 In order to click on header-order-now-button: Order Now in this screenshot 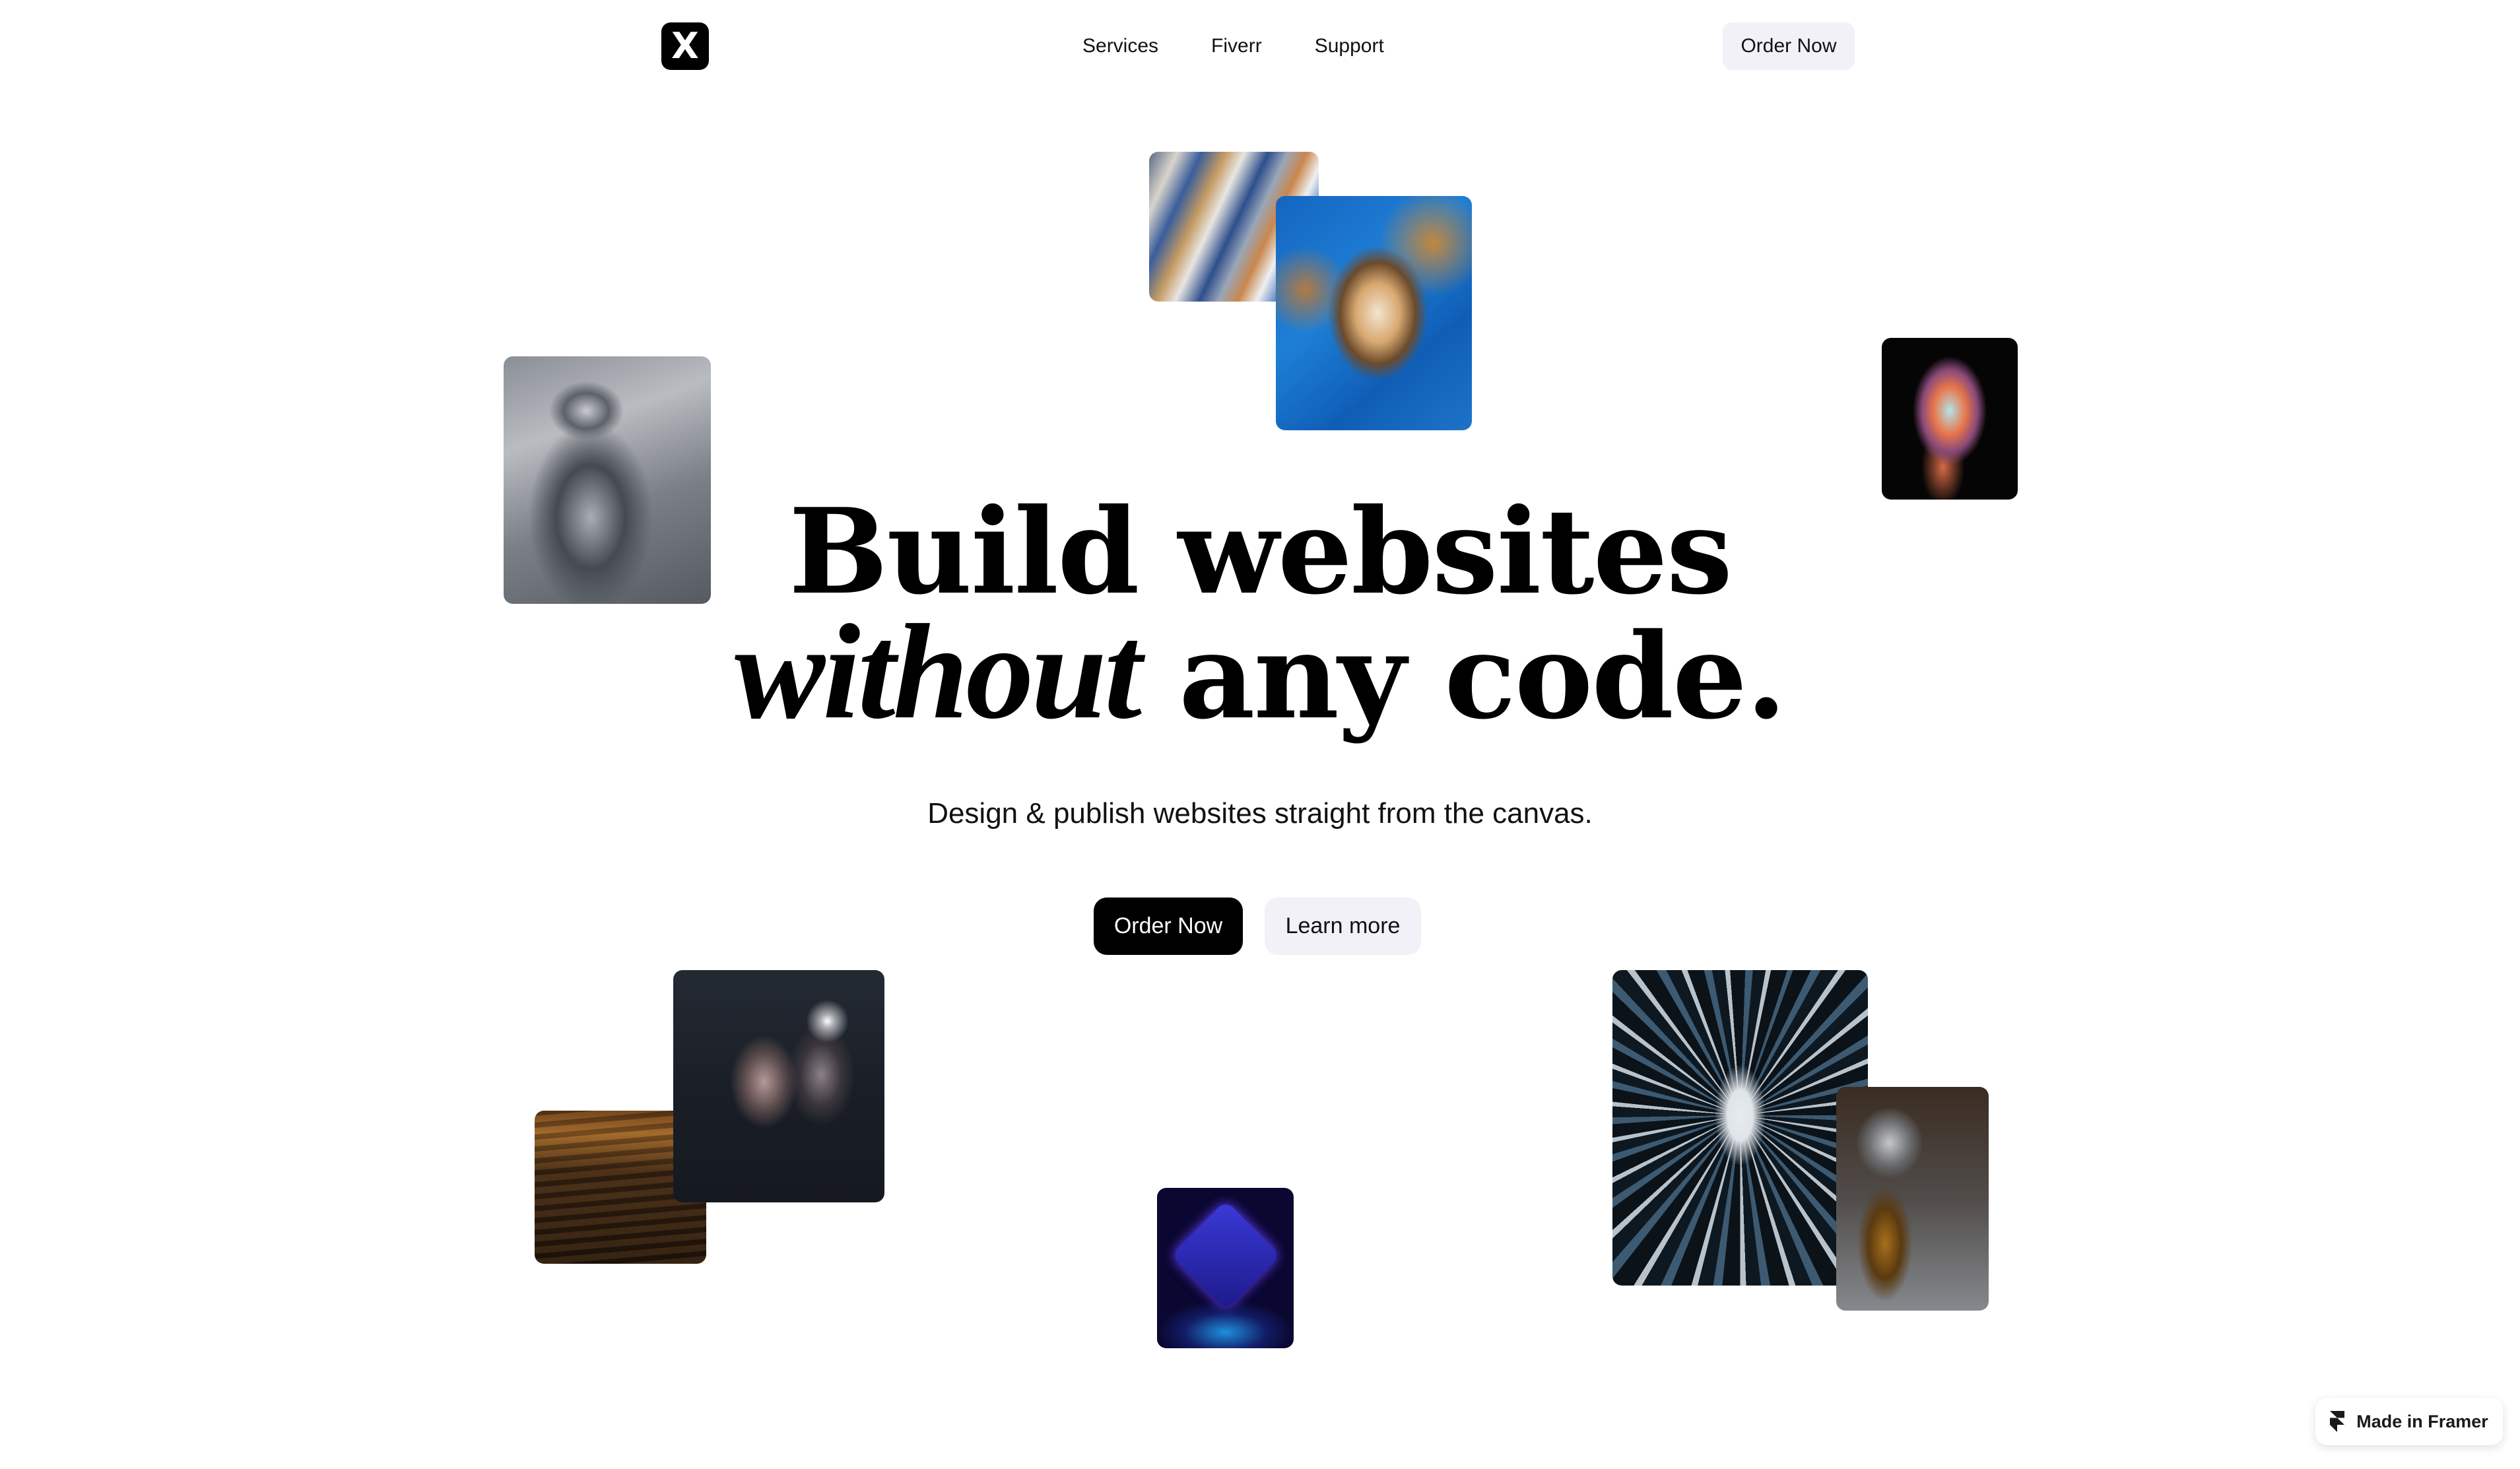, I will do `click(1789, 46)`.